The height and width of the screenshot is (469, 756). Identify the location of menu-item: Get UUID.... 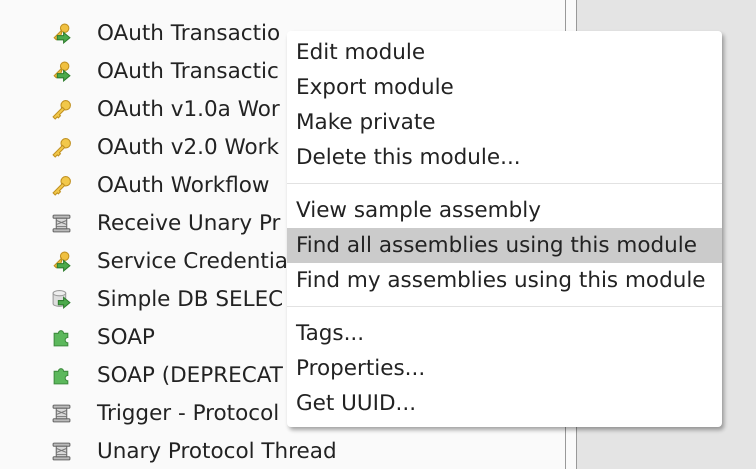
(504, 403).